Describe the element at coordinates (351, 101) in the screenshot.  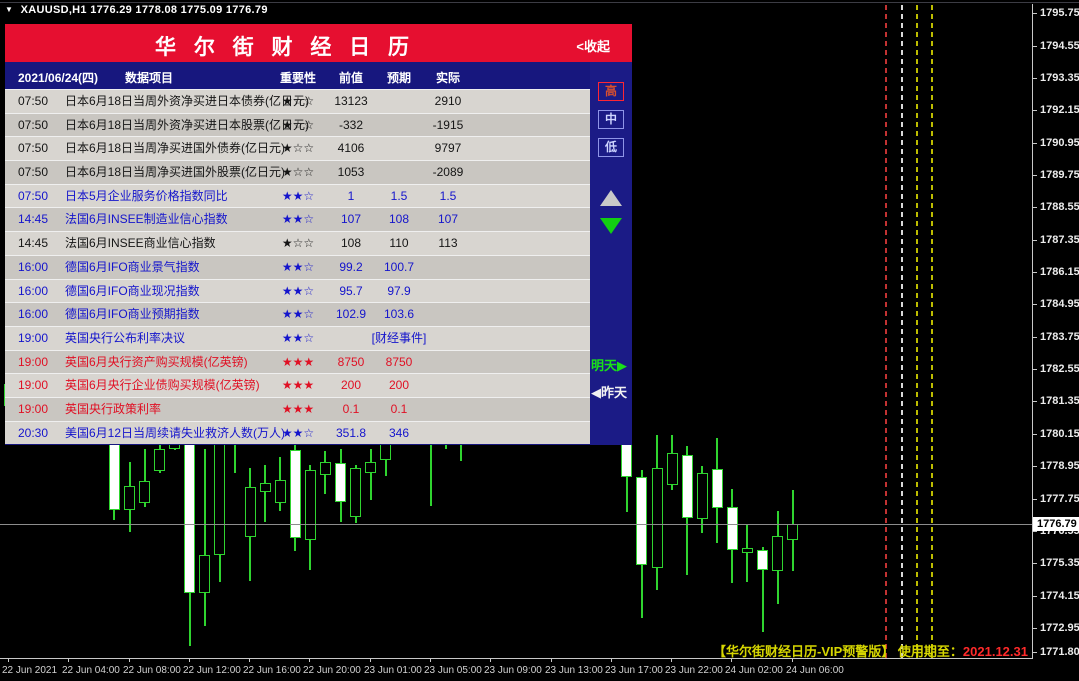
I see `previous-value: 13123` at that location.